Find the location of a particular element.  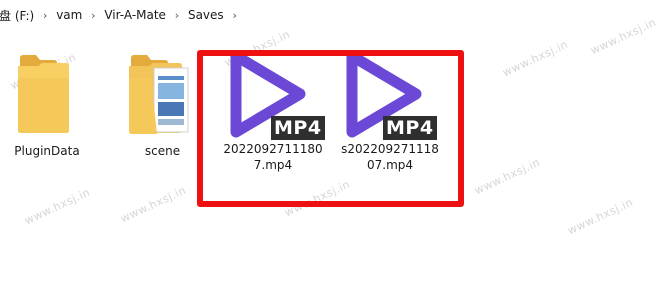

breadcrumb-saves: Saves is located at coordinates (206, 15).